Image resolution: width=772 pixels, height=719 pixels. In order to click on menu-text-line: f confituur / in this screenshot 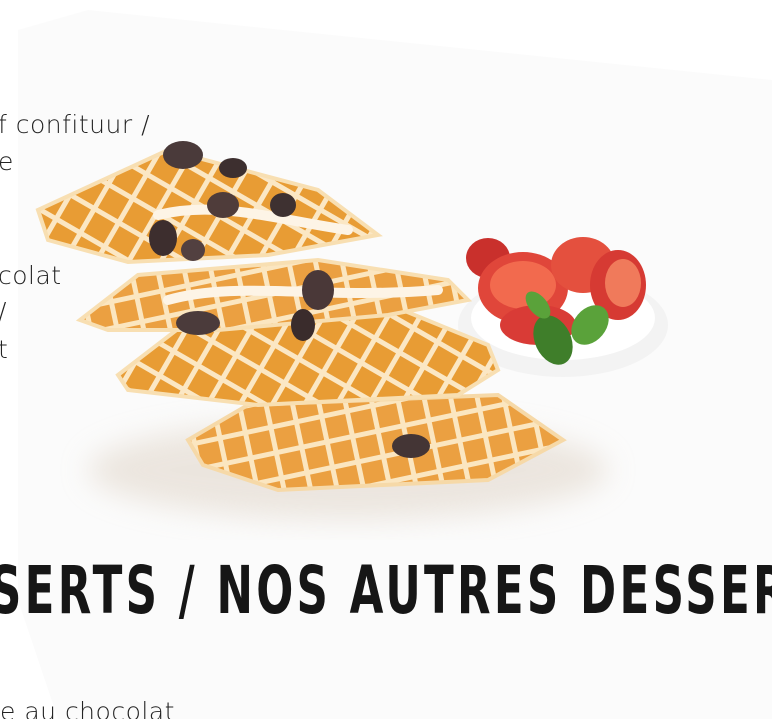, I will do `click(75, 124)`.